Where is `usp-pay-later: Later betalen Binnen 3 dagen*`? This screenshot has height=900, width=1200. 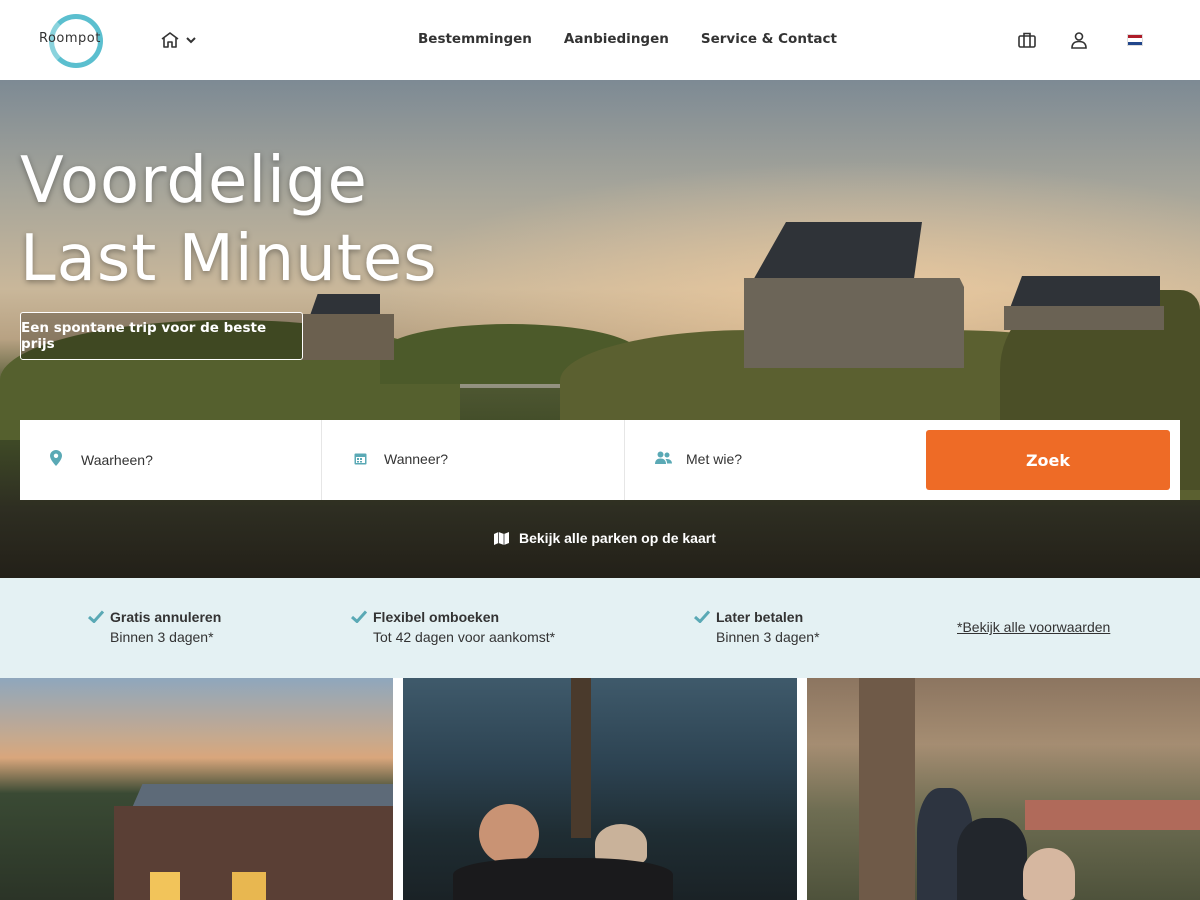 usp-pay-later: Later betalen Binnen 3 dagen* is located at coordinates (757, 628).